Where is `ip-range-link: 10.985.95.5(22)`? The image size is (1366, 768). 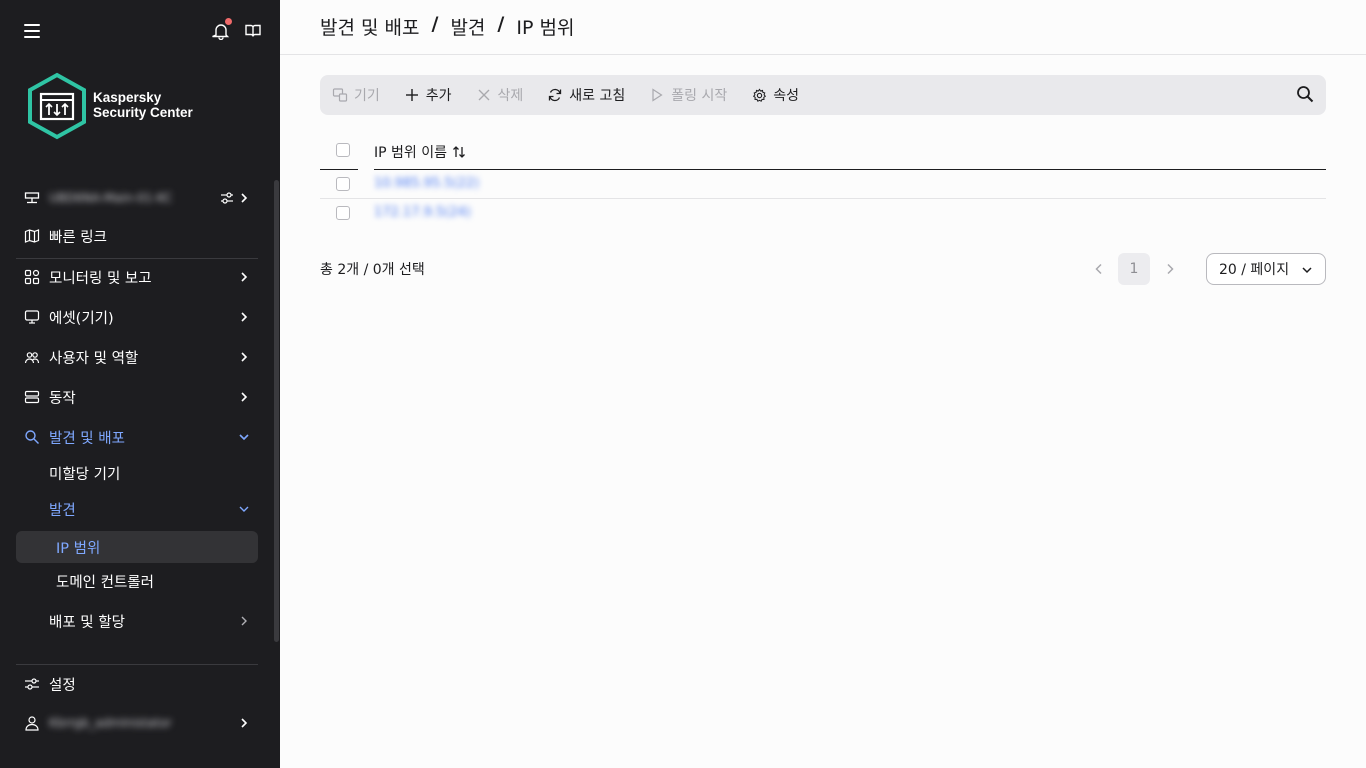
ip-range-link: 10.985.95.5(22) is located at coordinates (426, 183).